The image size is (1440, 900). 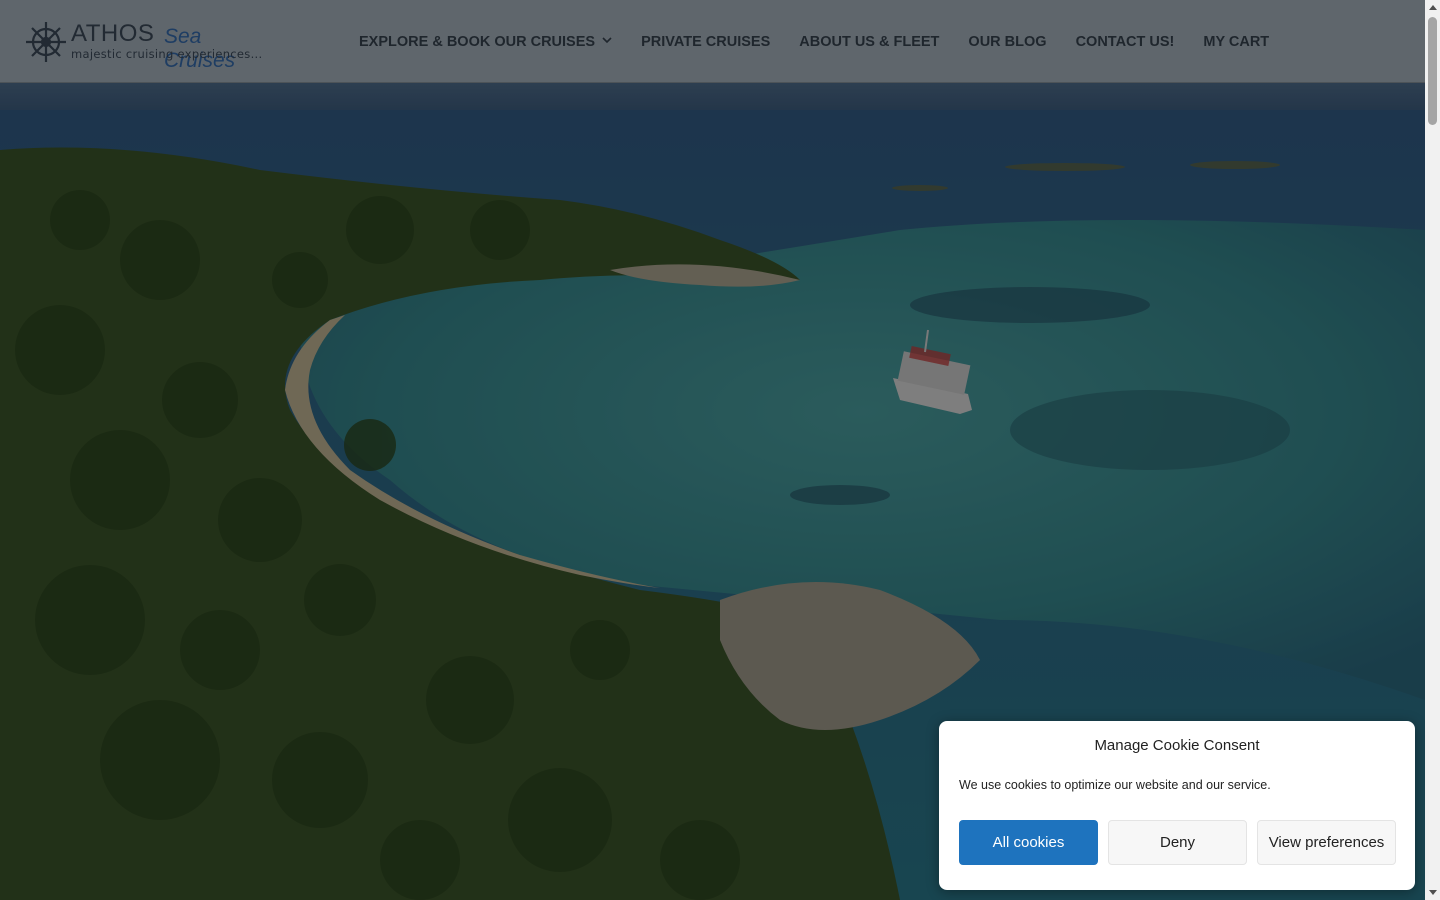 What do you see at coordinates (1326, 842) in the screenshot?
I see `view-preferences-button: View preferences` at bounding box center [1326, 842].